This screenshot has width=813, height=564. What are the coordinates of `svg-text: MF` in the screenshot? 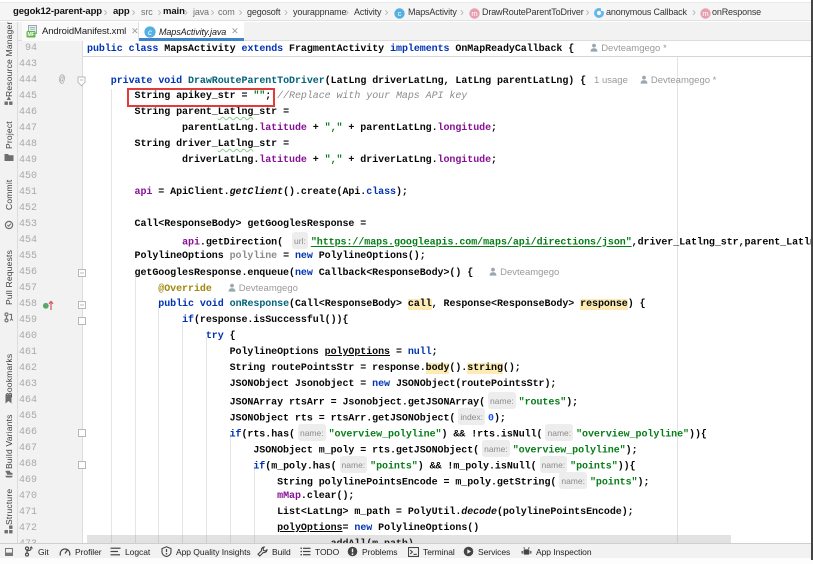 It's located at (30, 35).